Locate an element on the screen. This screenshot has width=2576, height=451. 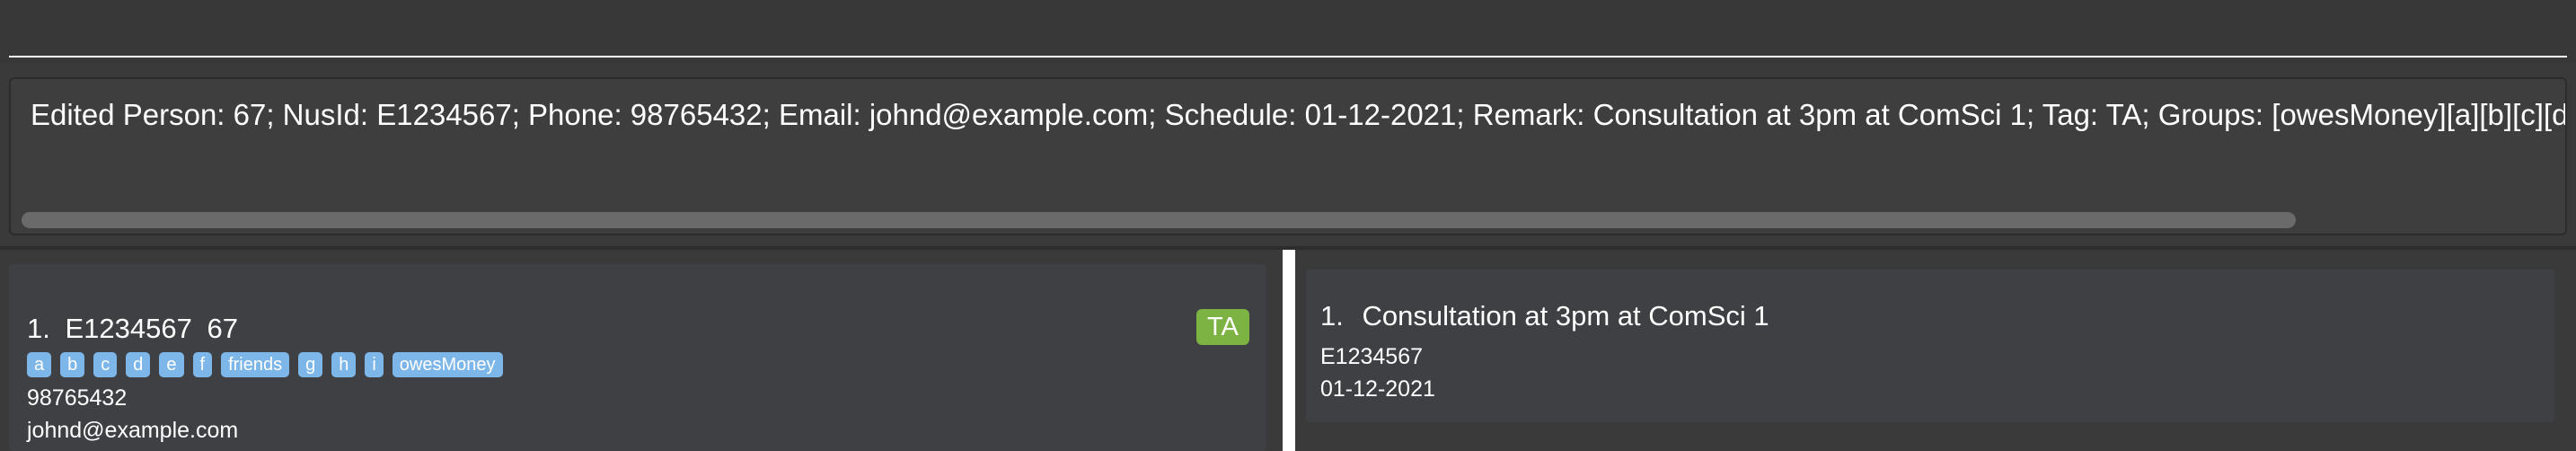
person-phone: 98765432 is located at coordinates (77, 398).